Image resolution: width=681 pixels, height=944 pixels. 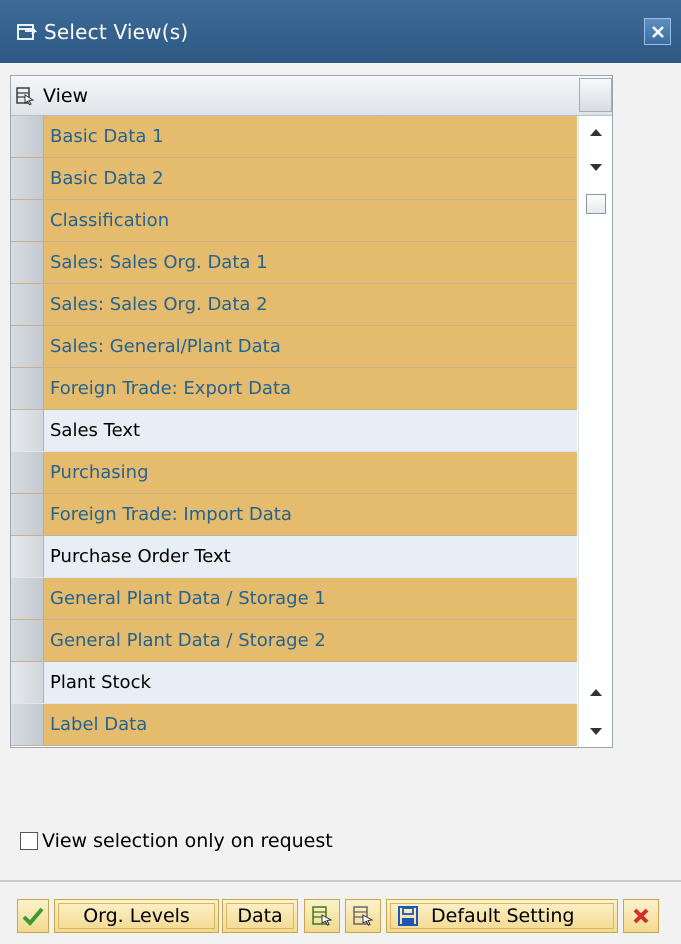 What do you see at coordinates (165, 346) in the screenshot?
I see `view-label: Sales: General/Plant Data` at bounding box center [165, 346].